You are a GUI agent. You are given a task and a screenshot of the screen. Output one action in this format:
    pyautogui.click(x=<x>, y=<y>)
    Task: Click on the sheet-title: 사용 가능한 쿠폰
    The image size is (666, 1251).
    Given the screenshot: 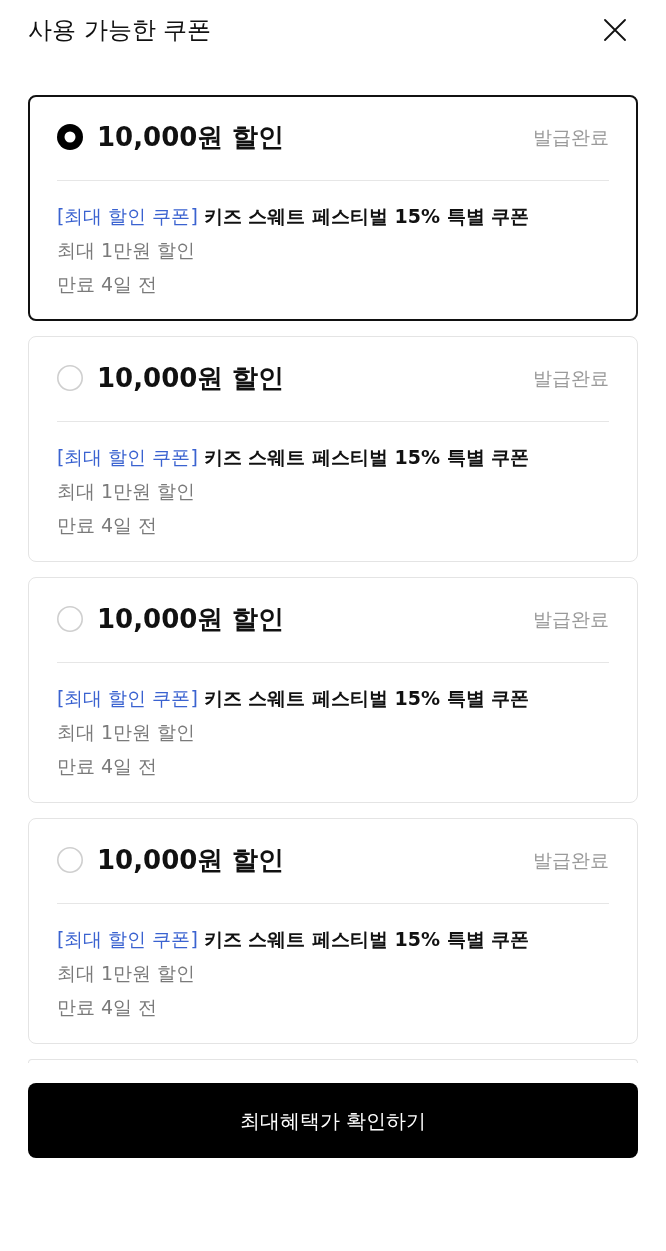 What is the action you would take?
    pyautogui.click(x=120, y=30)
    